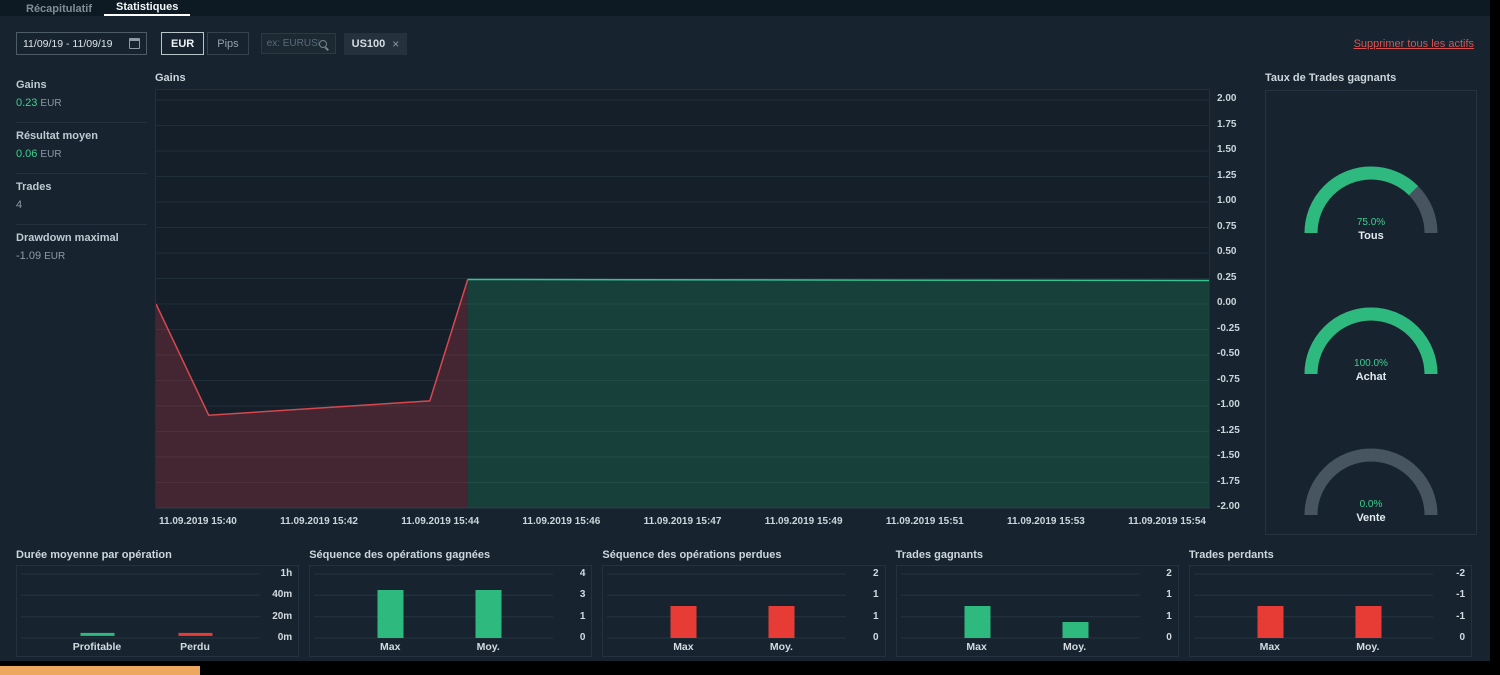  What do you see at coordinates (582, 573) in the screenshot?
I see `axis-tick-label: 4` at bounding box center [582, 573].